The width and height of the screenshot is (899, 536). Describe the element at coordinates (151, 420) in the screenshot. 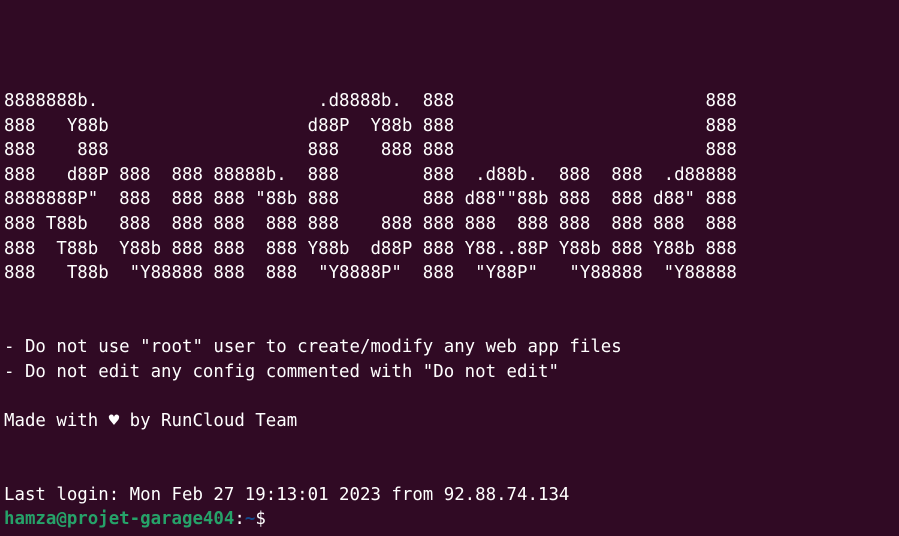

I see `credit-line: Made with ♥ by RunCloud Team` at that location.